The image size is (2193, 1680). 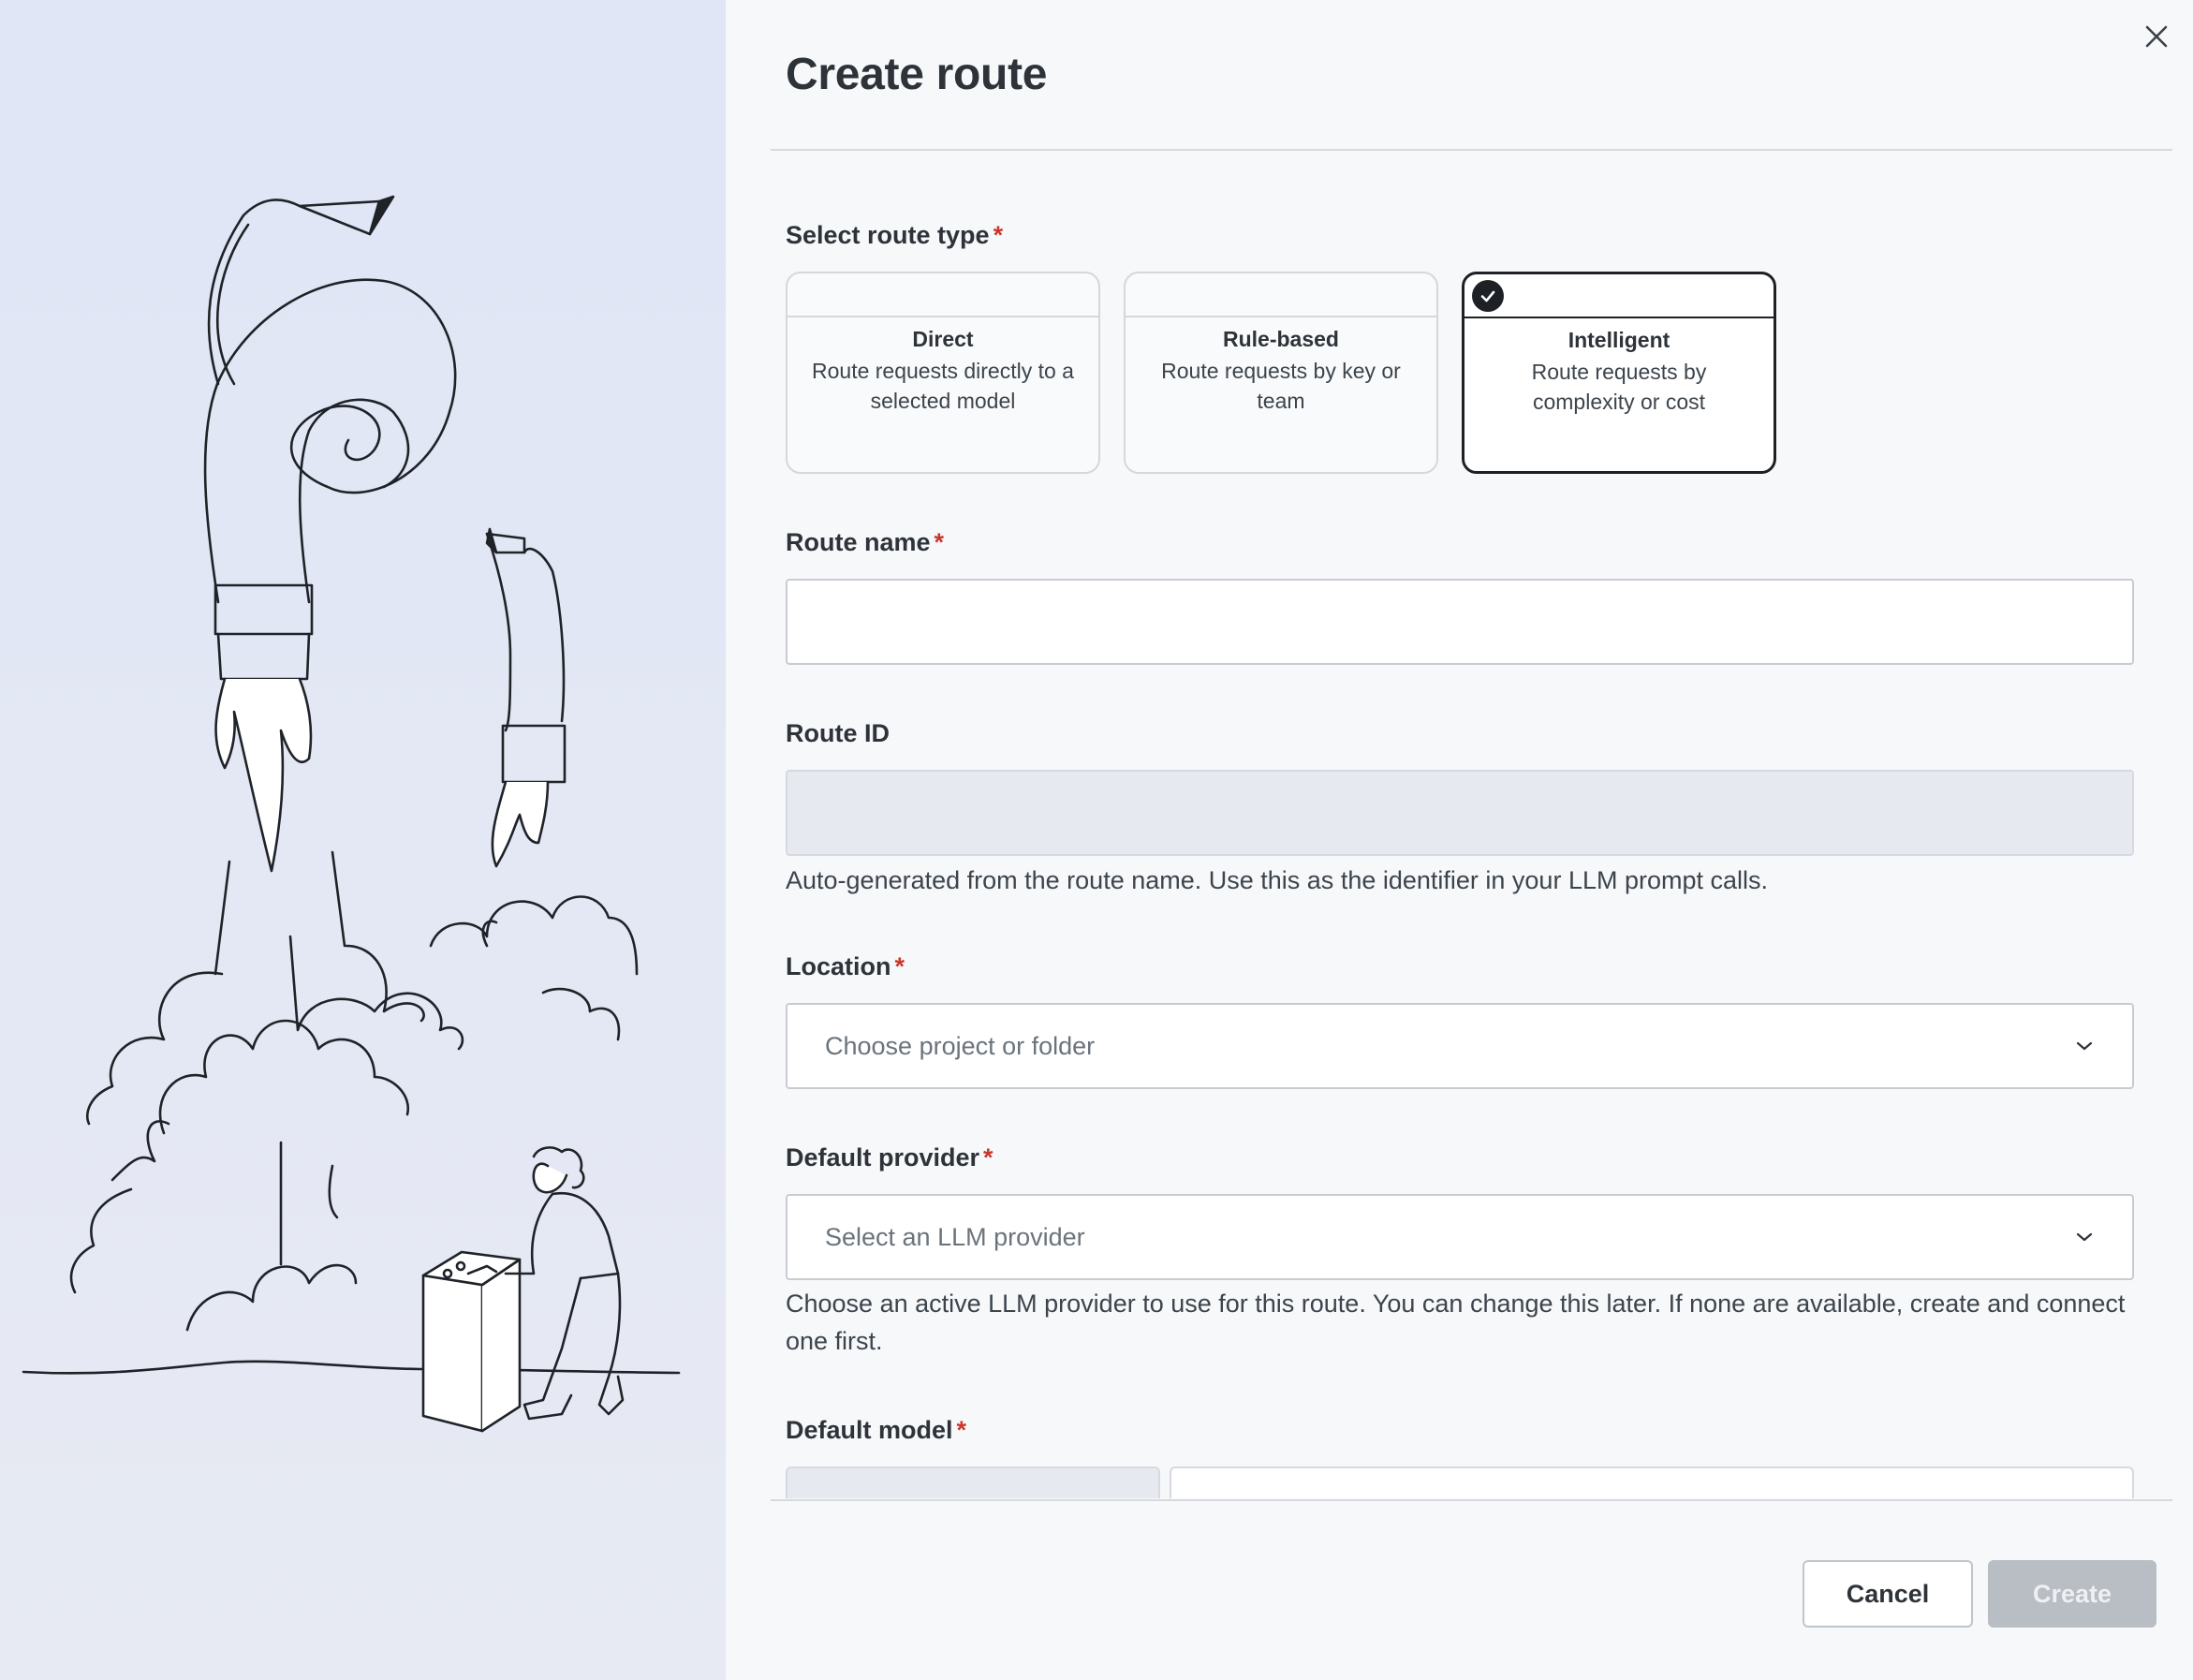 What do you see at coordinates (1460, 622) in the screenshot?
I see `route-name-input` at bounding box center [1460, 622].